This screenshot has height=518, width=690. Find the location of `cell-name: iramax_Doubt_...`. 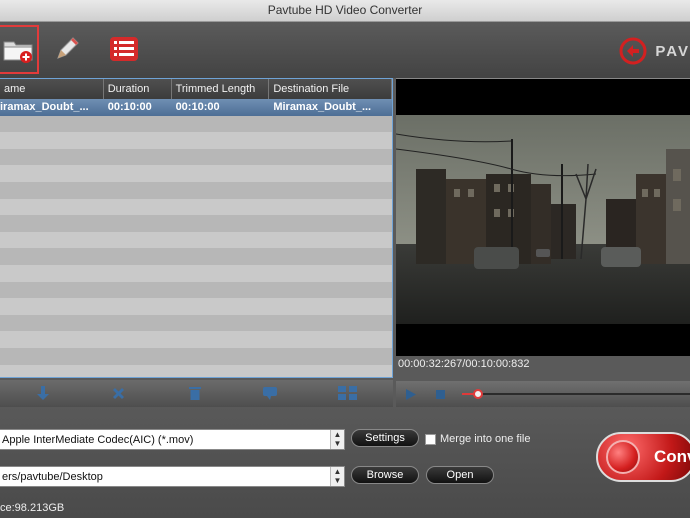

cell-name: iramax_Doubt_... is located at coordinates (44, 107).